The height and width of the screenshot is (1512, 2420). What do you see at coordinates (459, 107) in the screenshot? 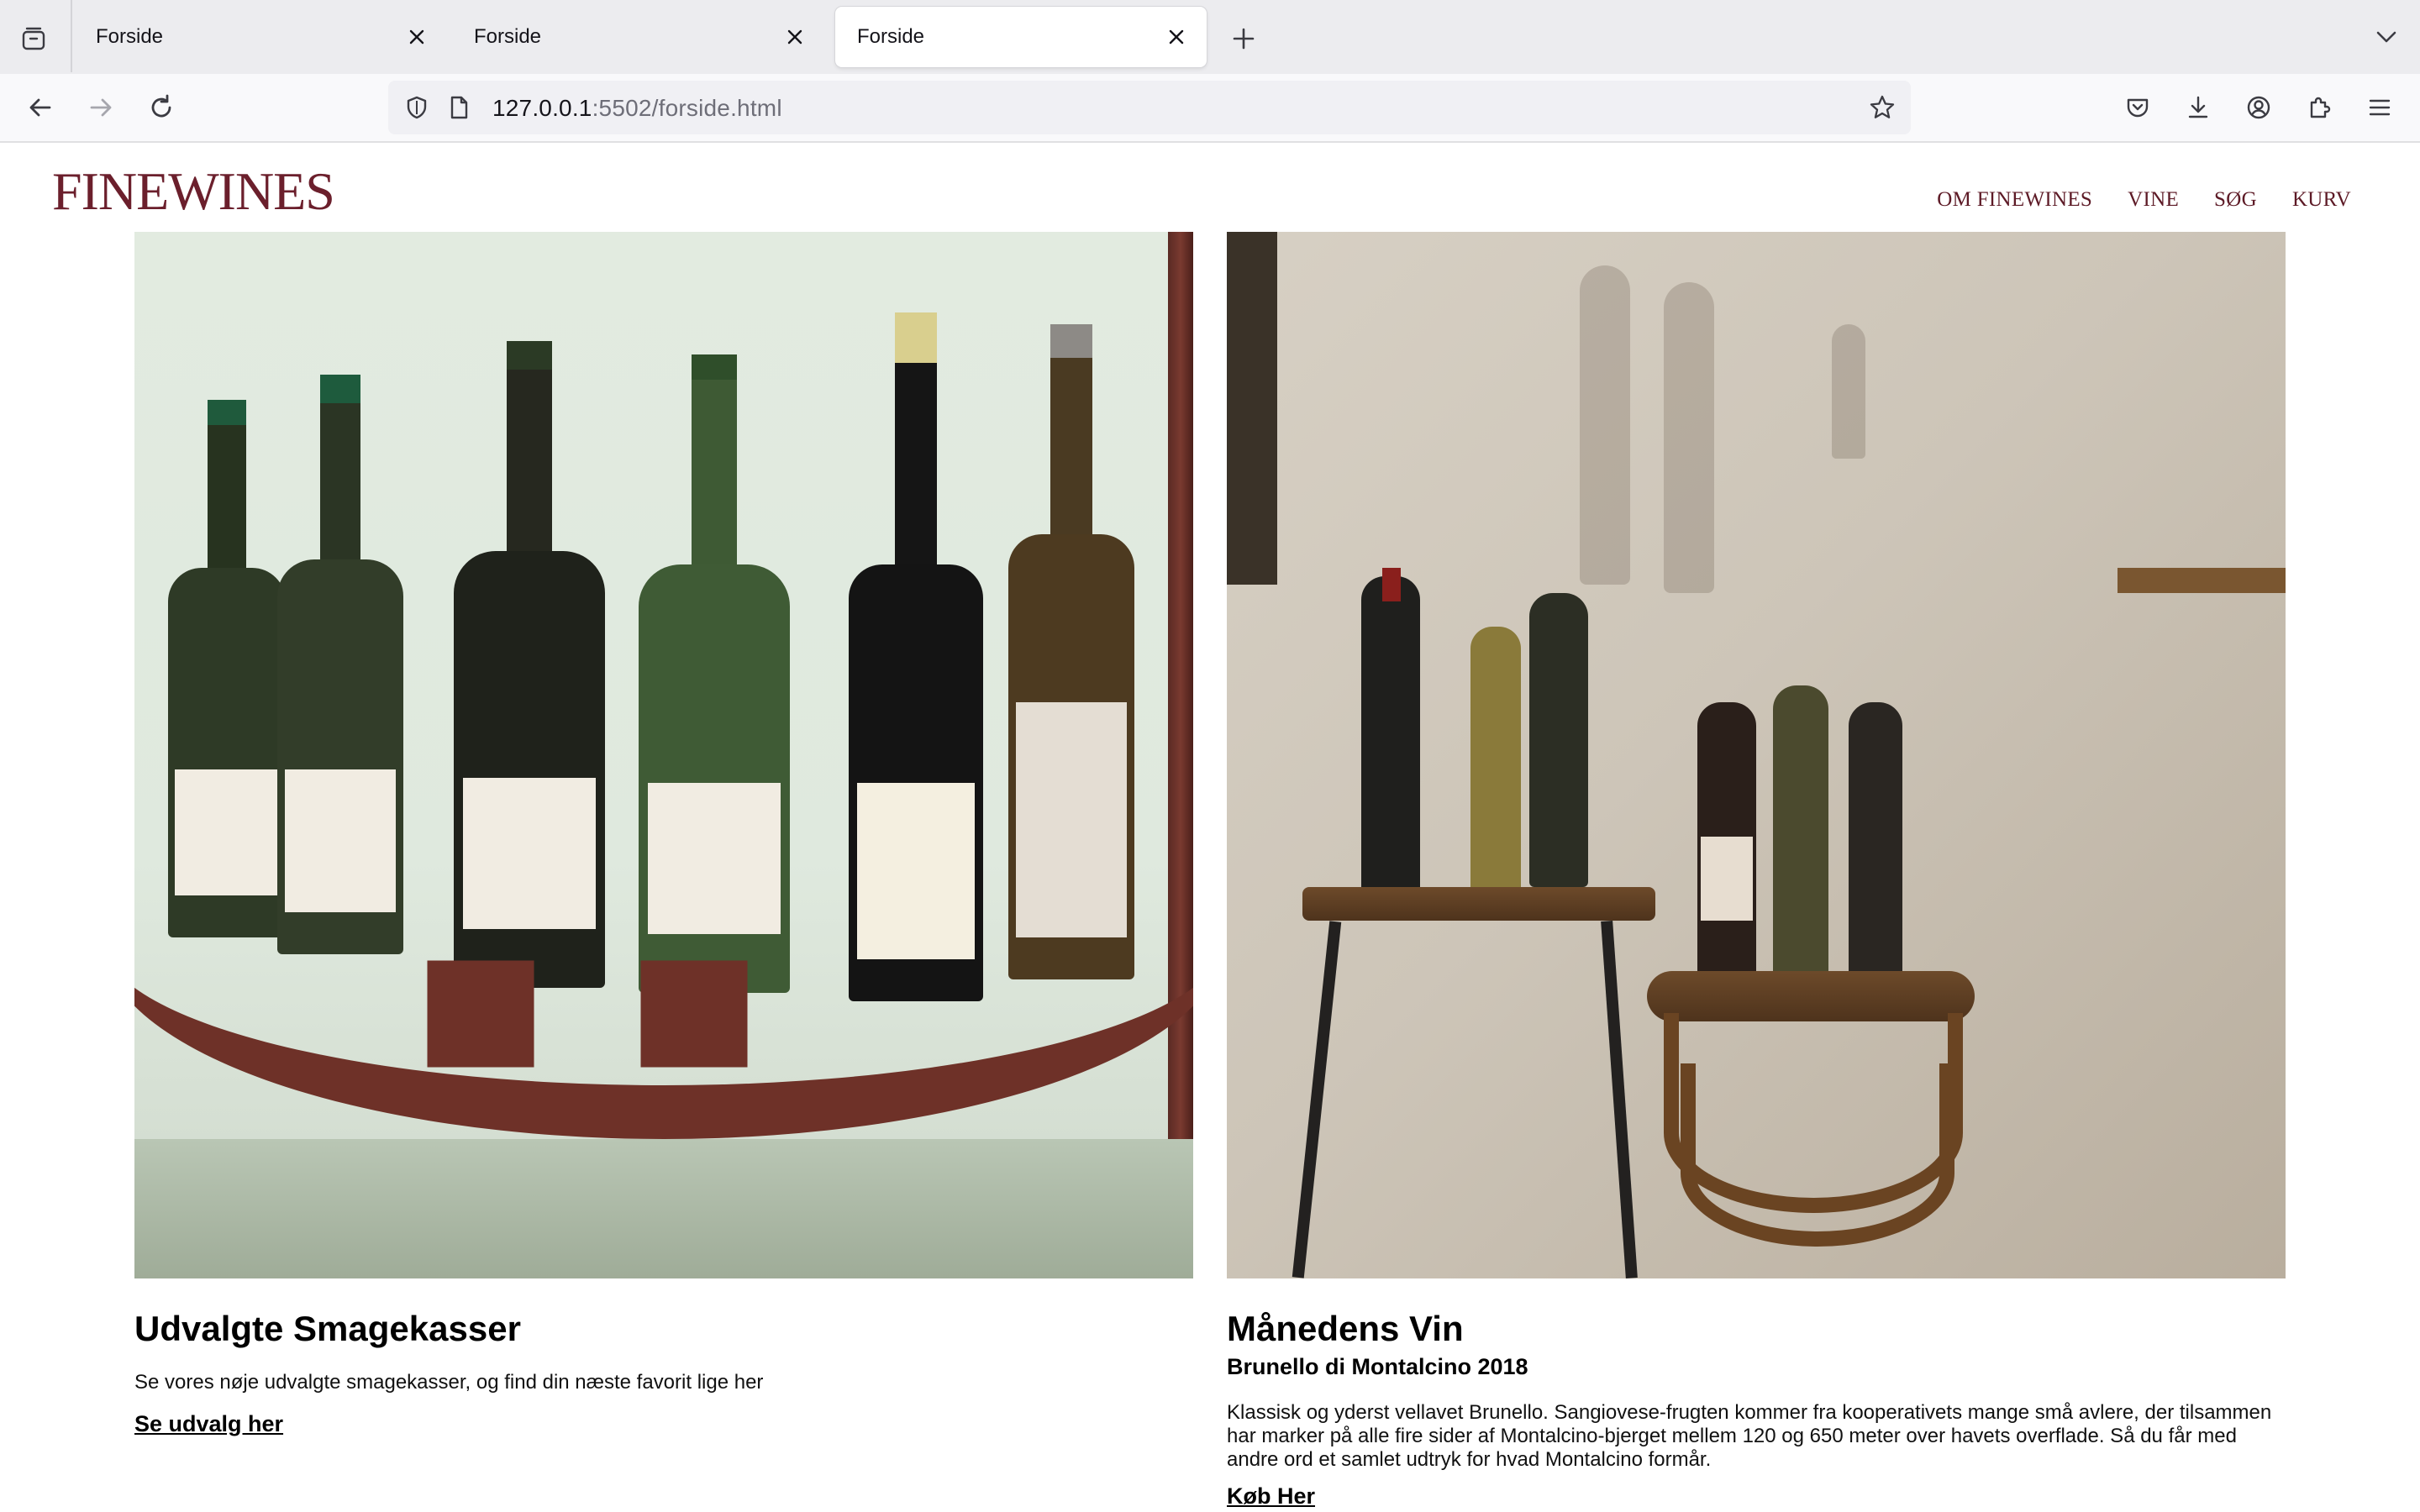
I see `page-icon` at bounding box center [459, 107].